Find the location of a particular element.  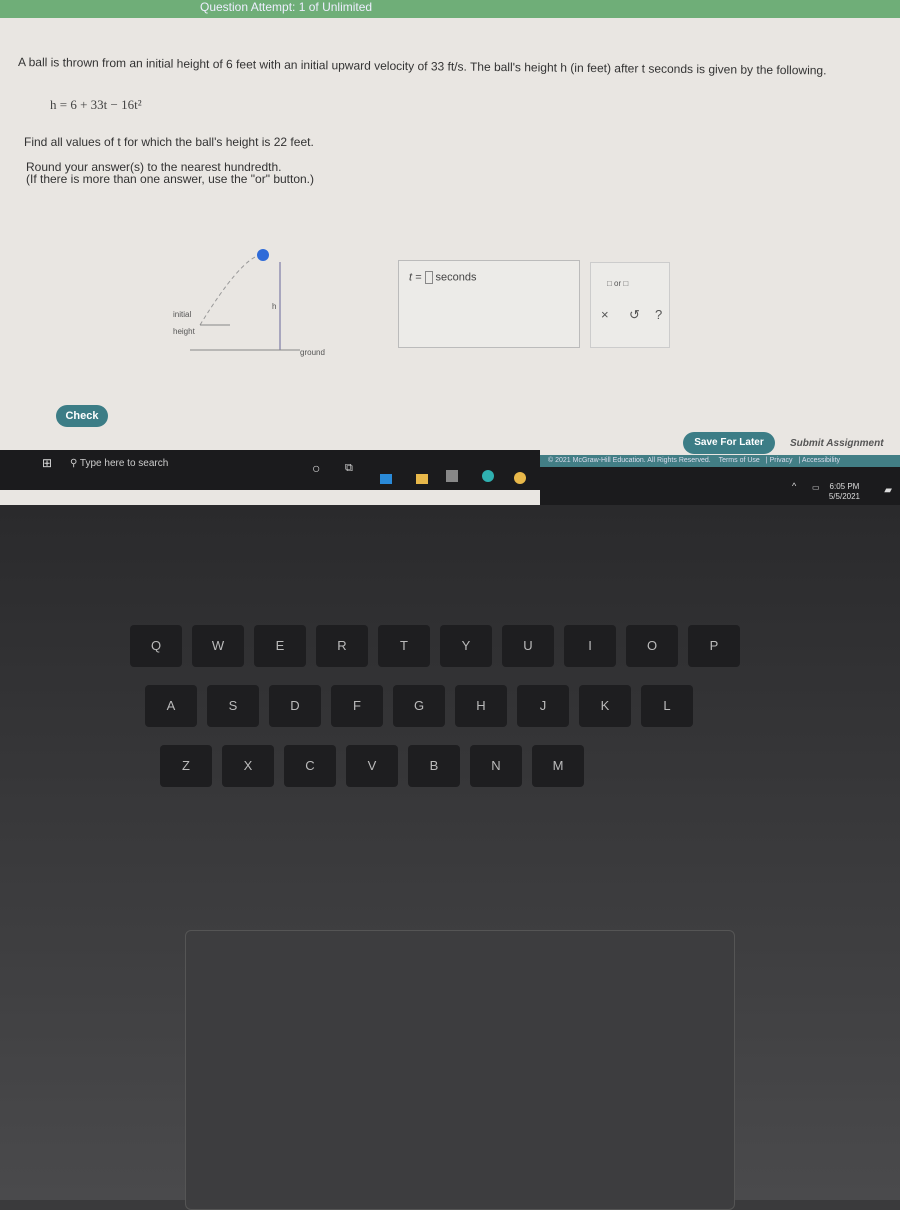

terms-link: Terms of Use is located at coordinates (739, 460).